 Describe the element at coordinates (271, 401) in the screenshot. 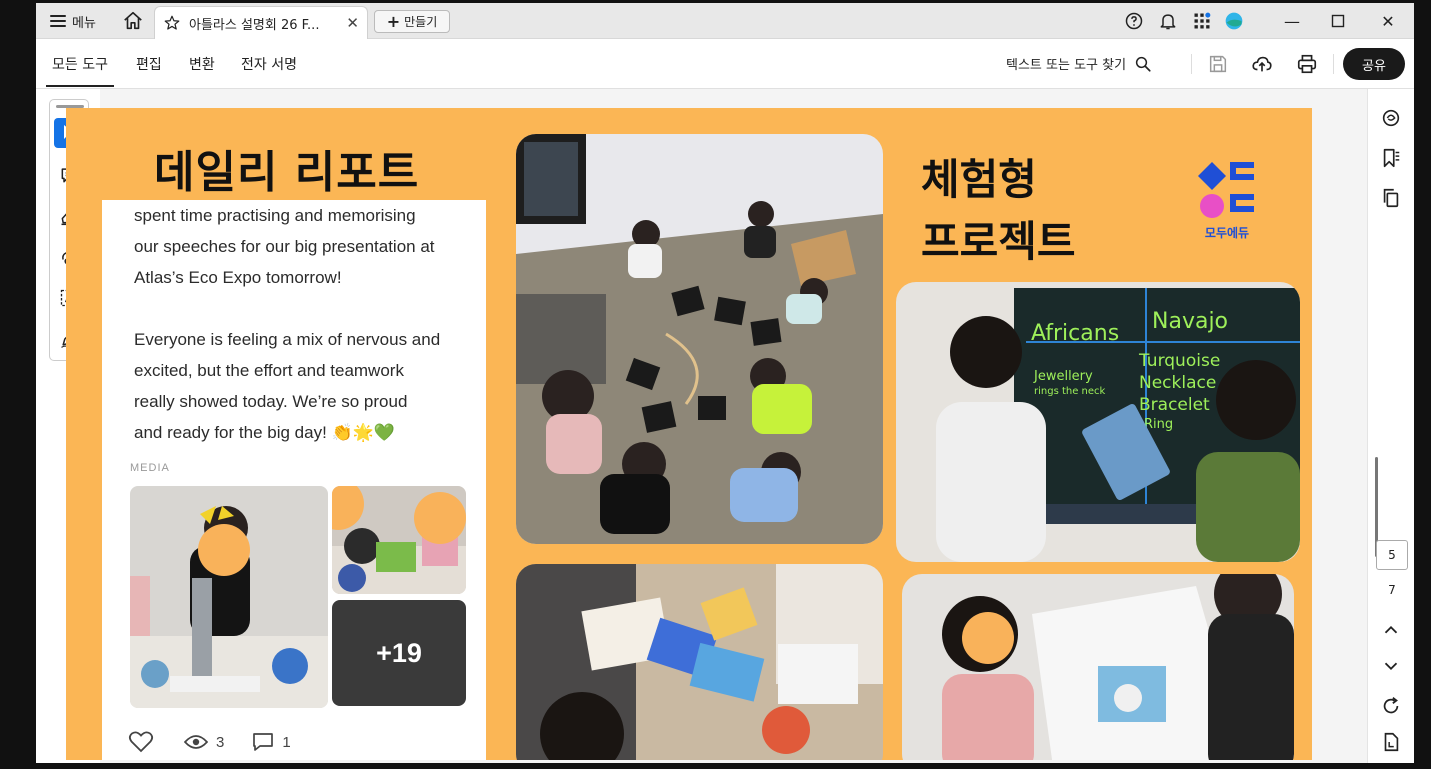

I see `report-line: really showed today. We’re so proud` at that location.